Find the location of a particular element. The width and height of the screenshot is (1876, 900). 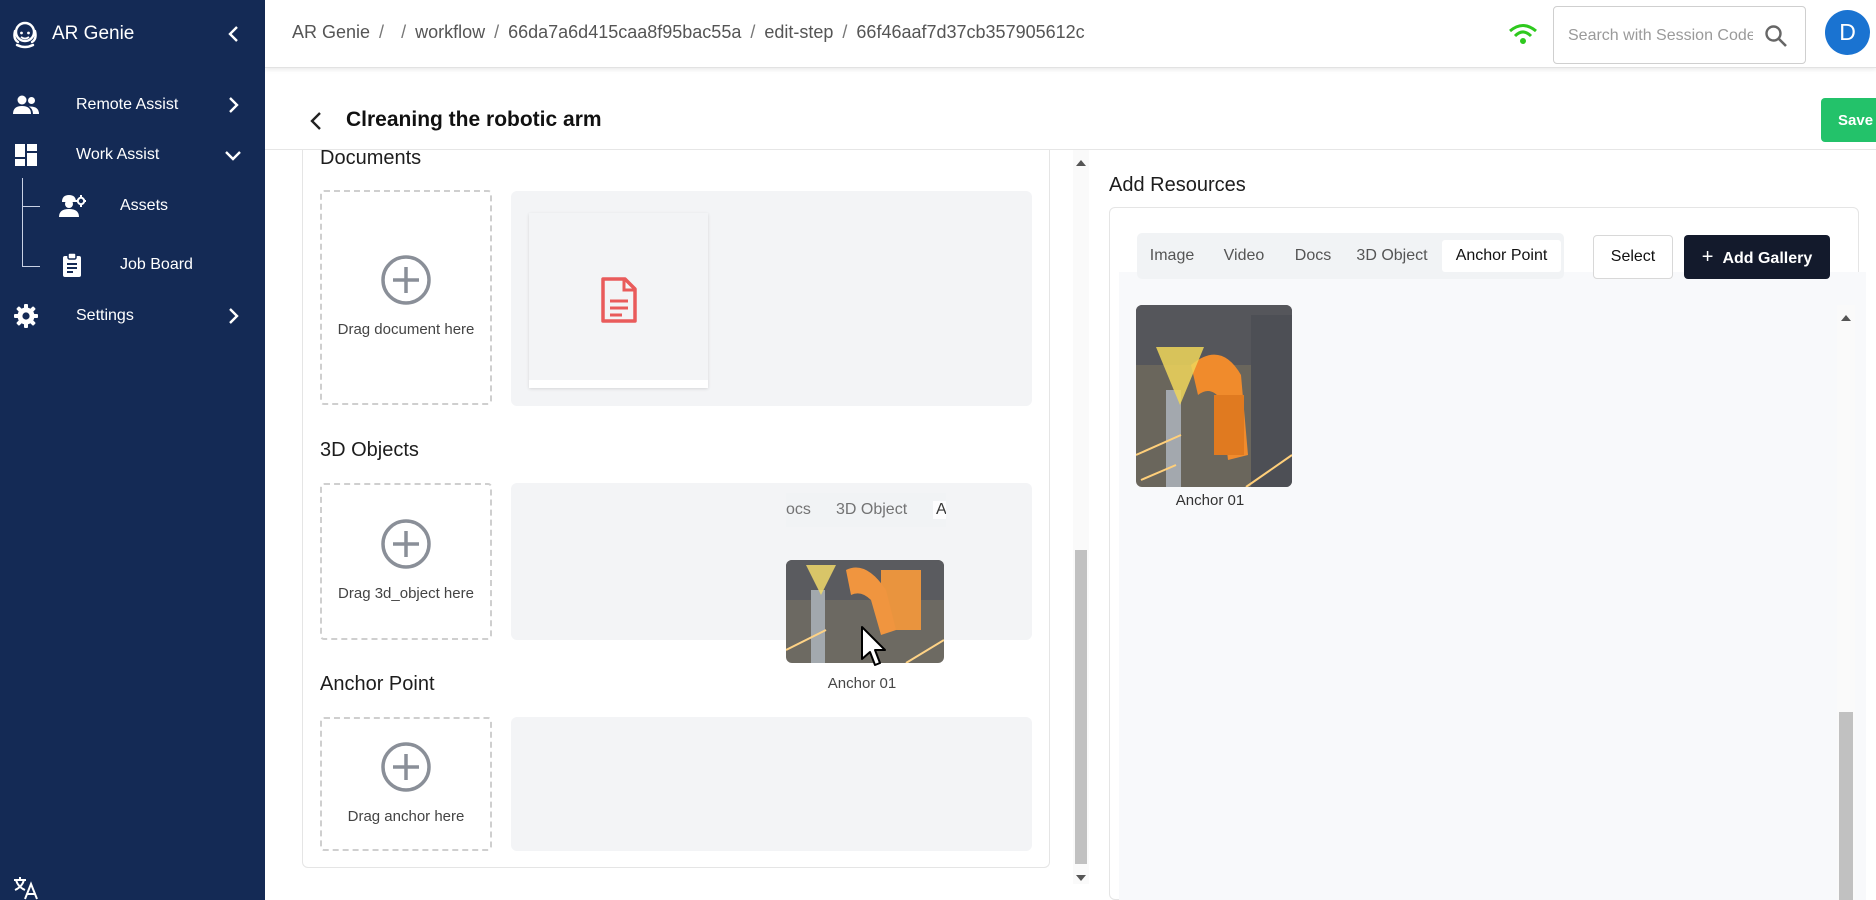

drag-preview-tabs: ocs 3D Object A is located at coordinates (866, 510).